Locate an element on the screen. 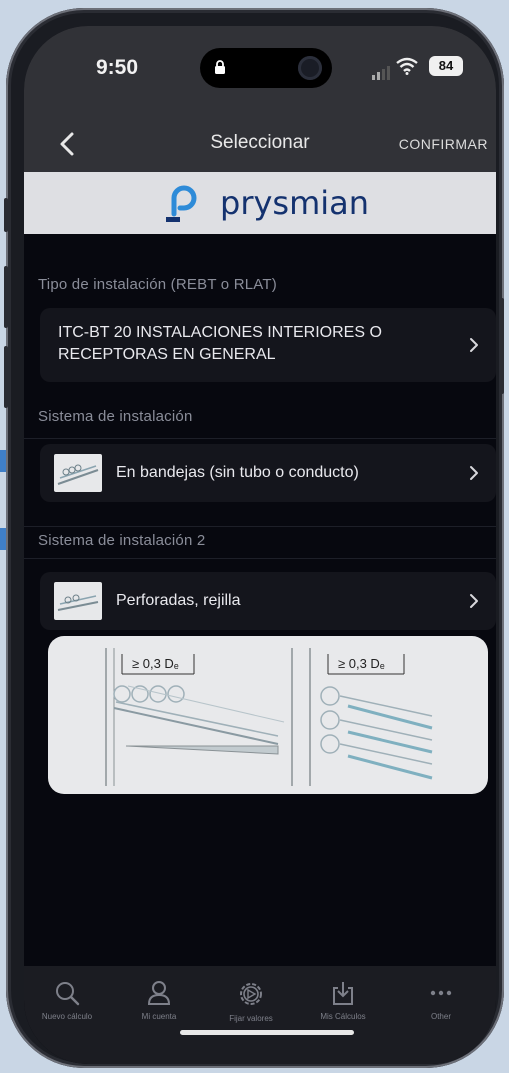  tab-other: Other is located at coordinates (441, 1000).